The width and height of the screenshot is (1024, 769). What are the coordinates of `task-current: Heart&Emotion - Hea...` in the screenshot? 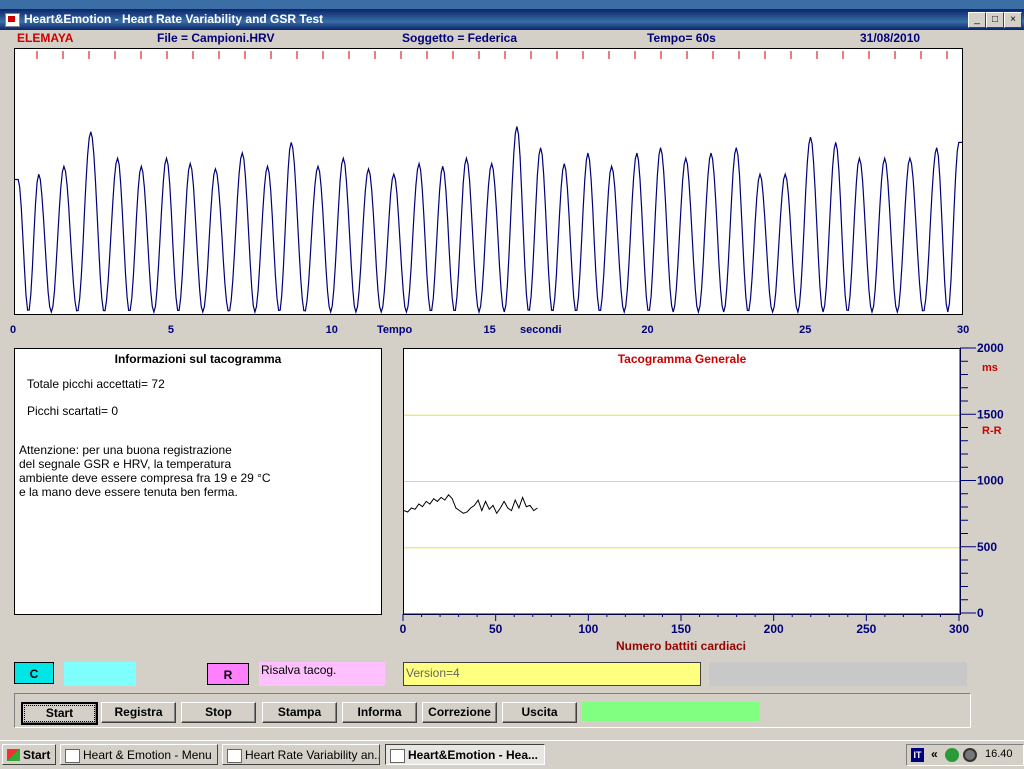 It's located at (465, 754).